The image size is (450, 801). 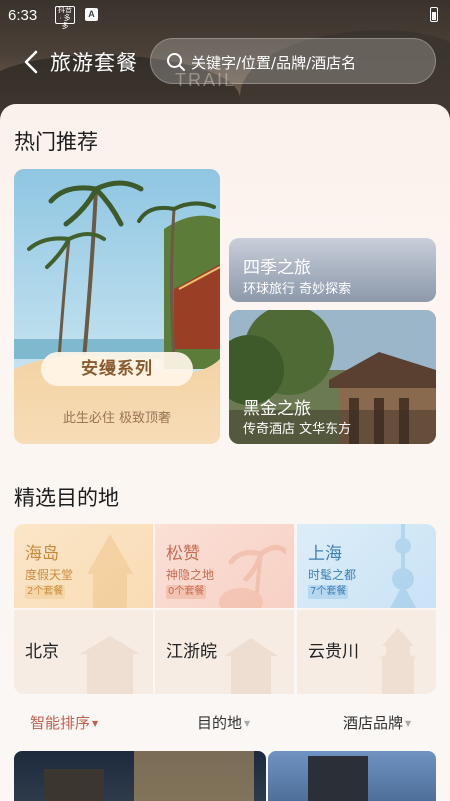 I want to click on destination-tagline: 神隐之地, so click(x=190, y=575).